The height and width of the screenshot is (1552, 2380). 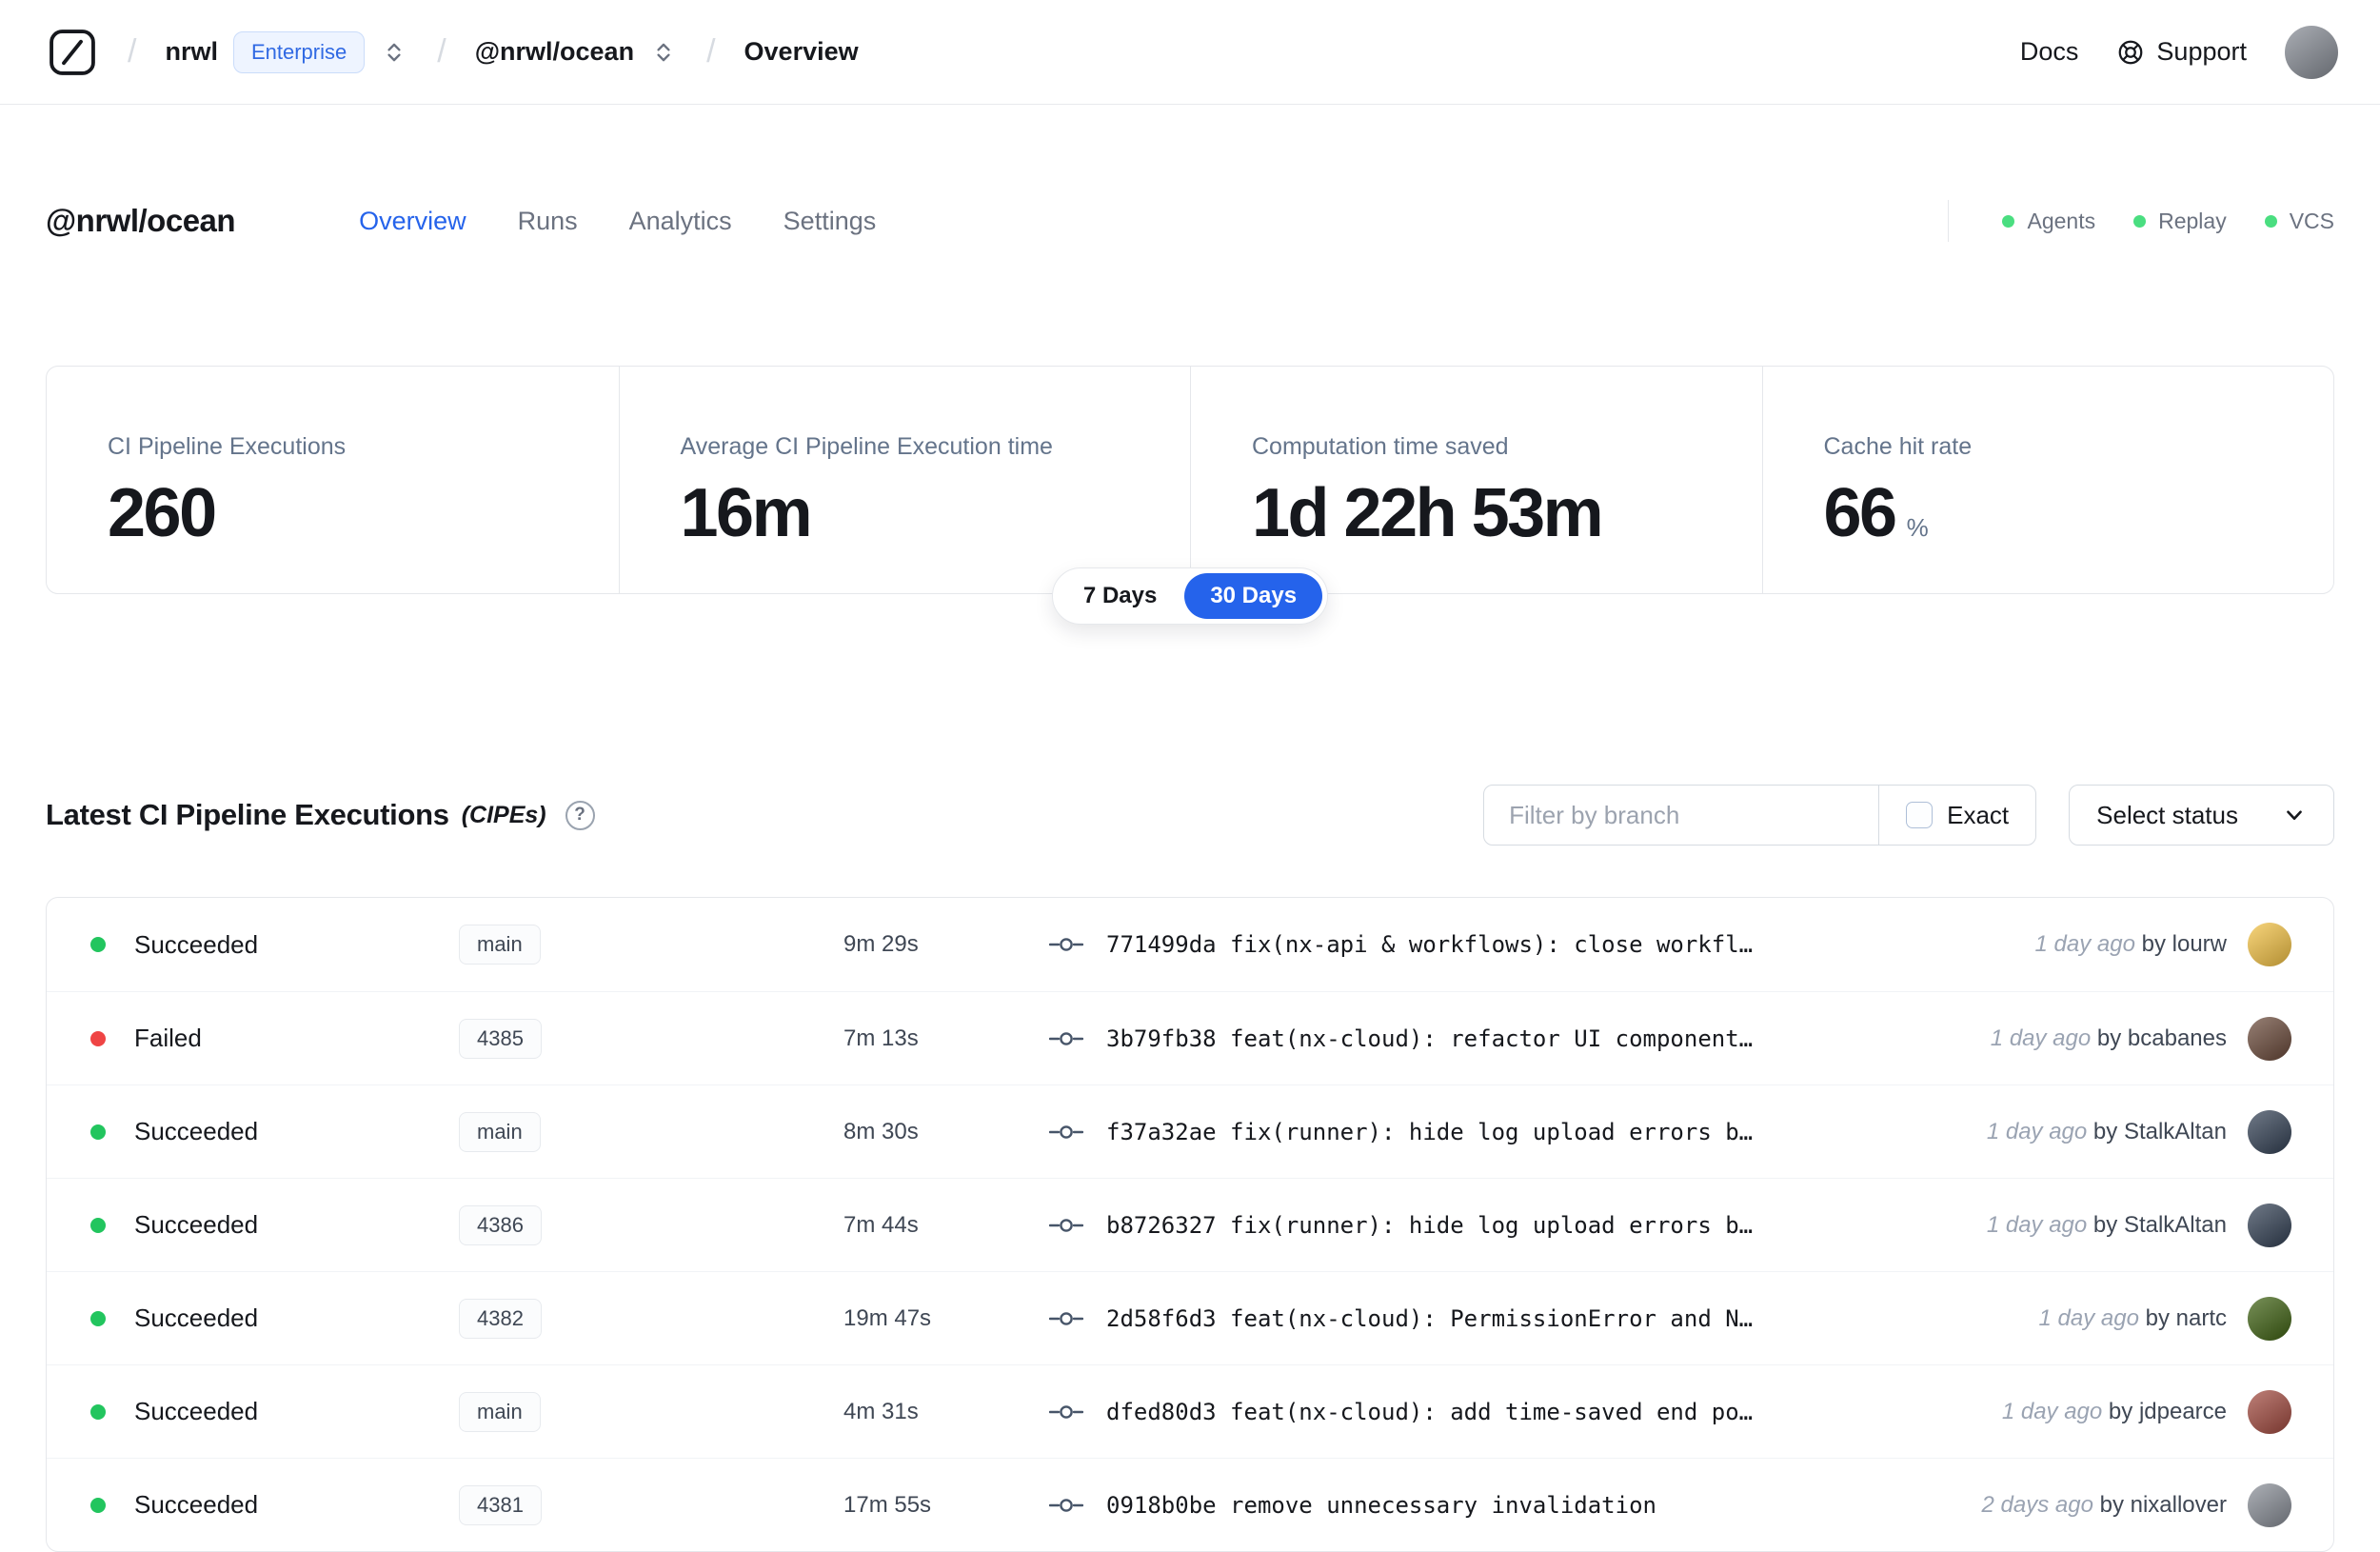 What do you see at coordinates (580, 815) in the screenshot?
I see `help-icon: ?` at bounding box center [580, 815].